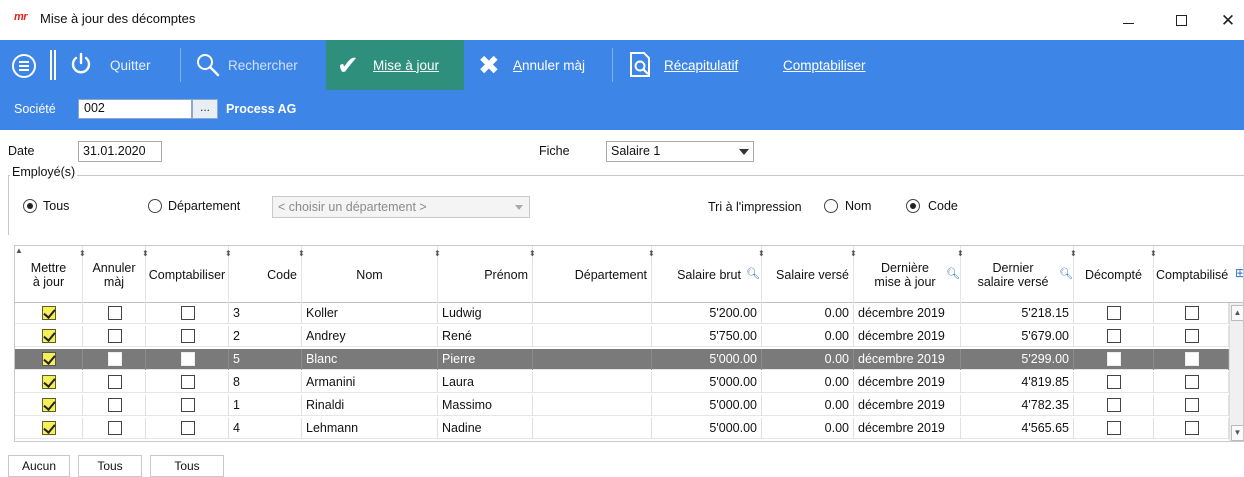 This screenshot has width=1244, height=477. I want to click on radio-department-label: Département, so click(204, 206).